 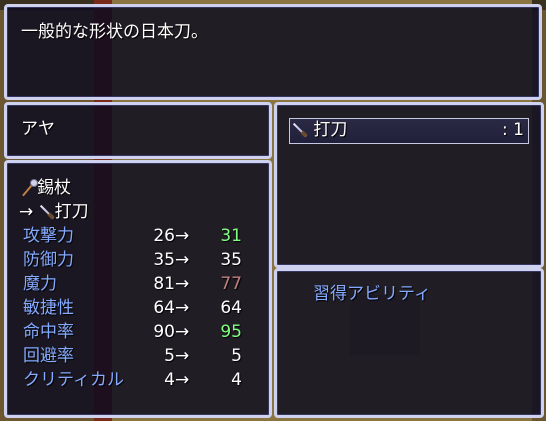 I want to click on item-count-group: : 1, so click(x=513, y=130).